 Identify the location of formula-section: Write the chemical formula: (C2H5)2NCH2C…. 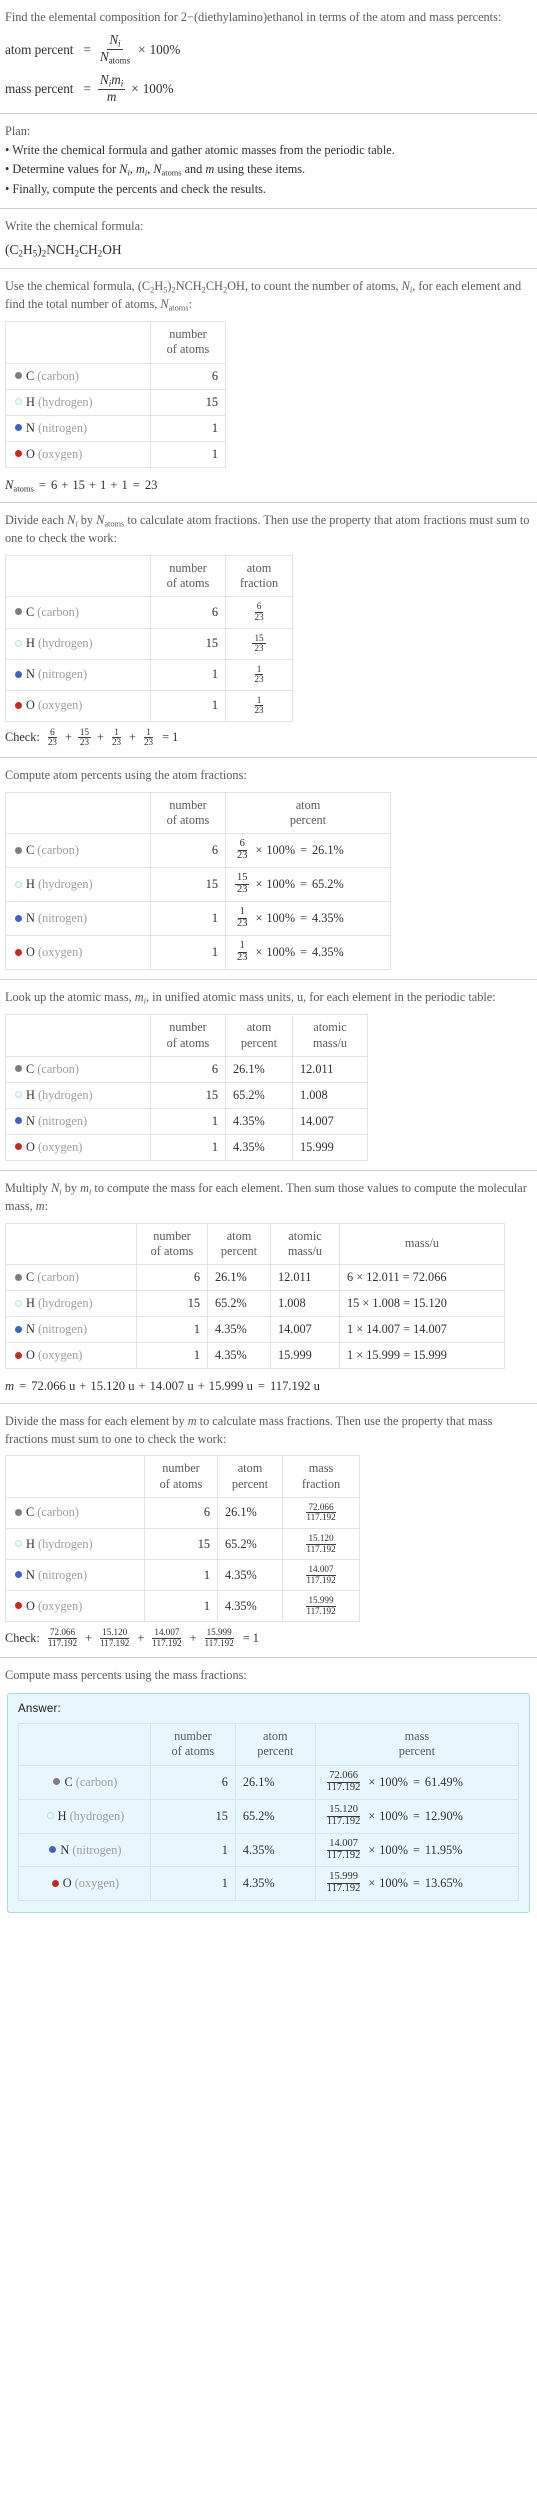
(268, 238).